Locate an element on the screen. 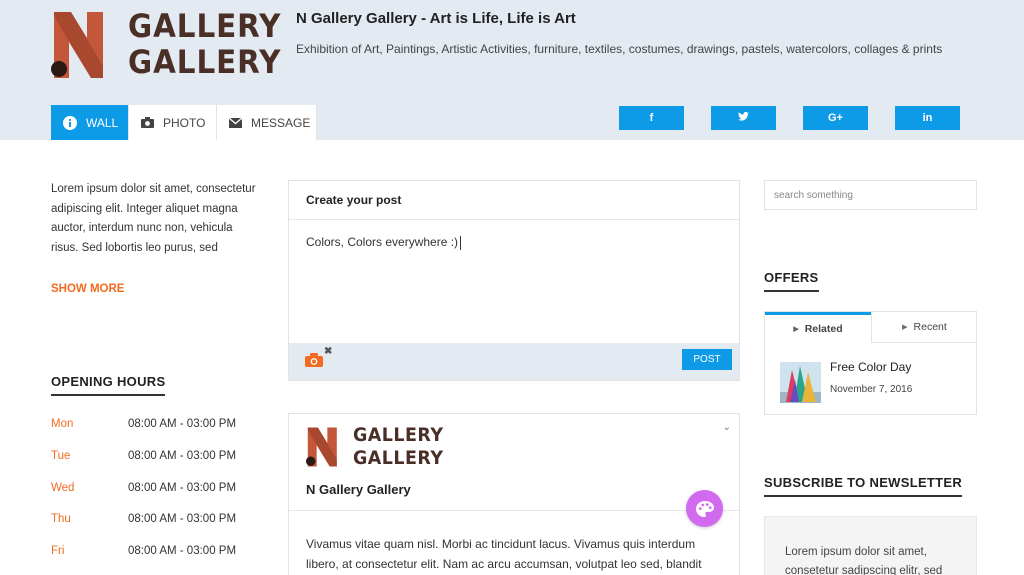 The image size is (1024, 575). hours-day: Tue is located at coordinates (61, 456).